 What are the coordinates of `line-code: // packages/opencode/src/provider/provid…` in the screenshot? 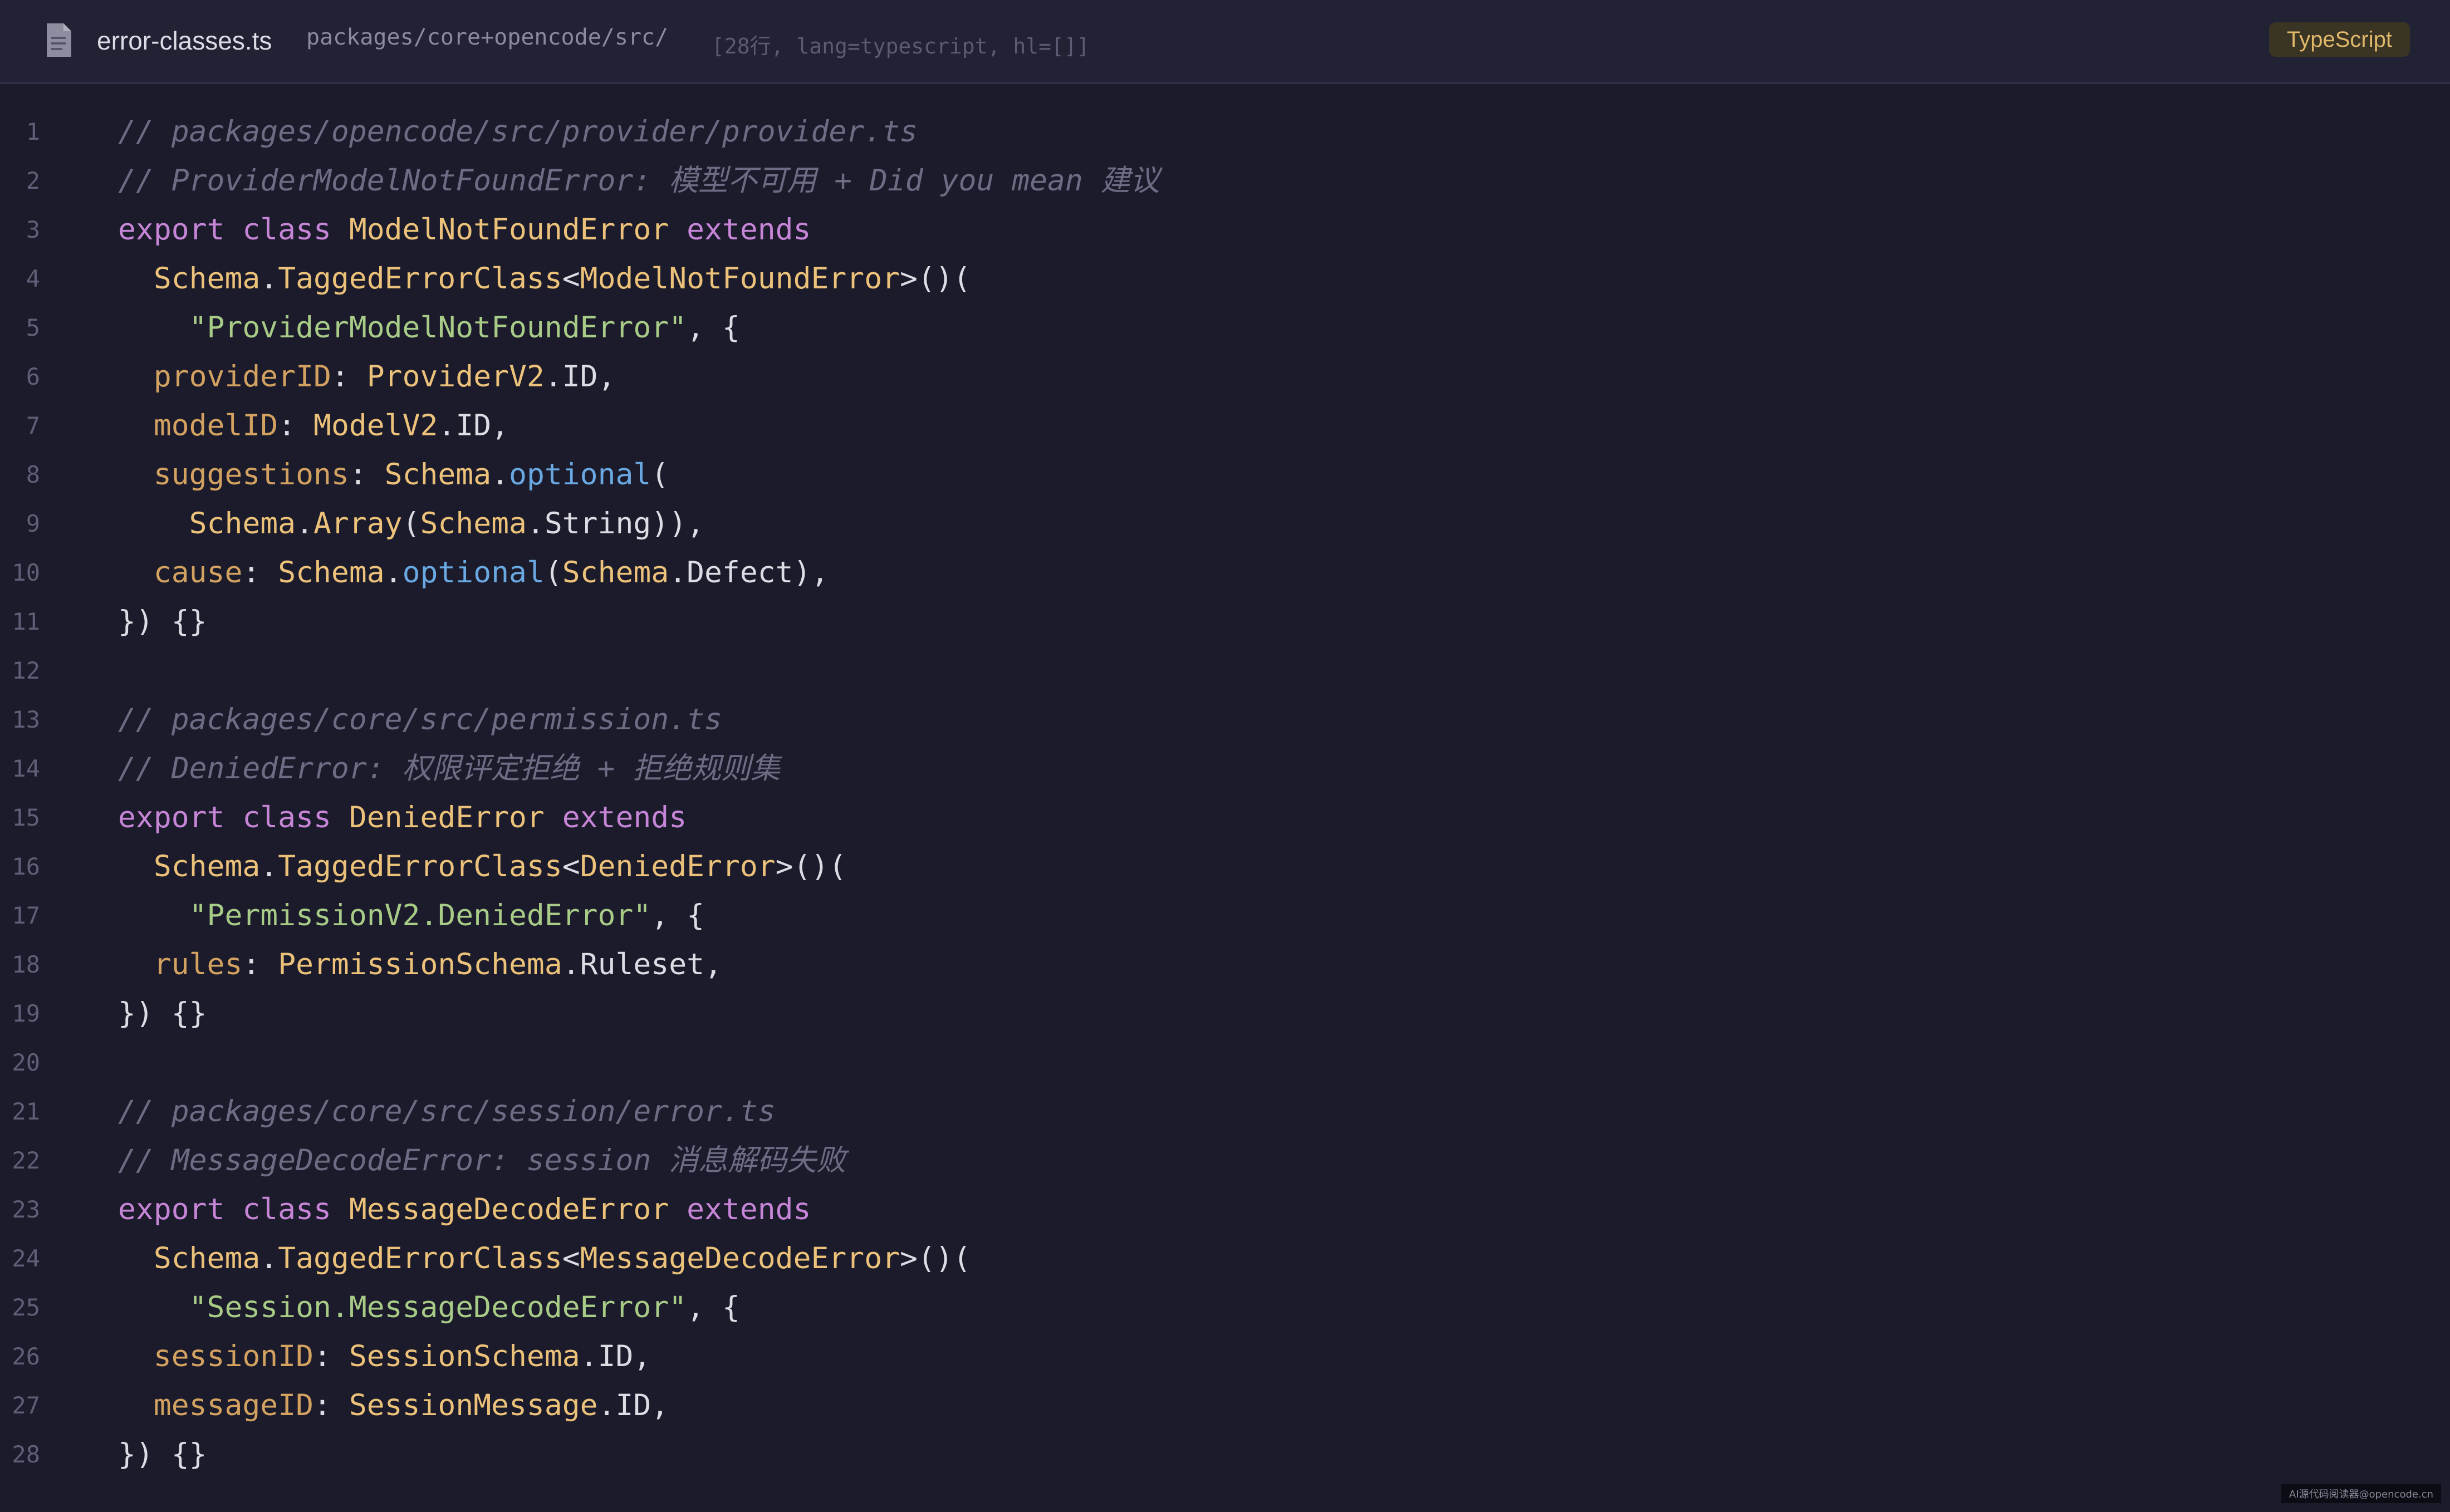 It's located at (518, 131).